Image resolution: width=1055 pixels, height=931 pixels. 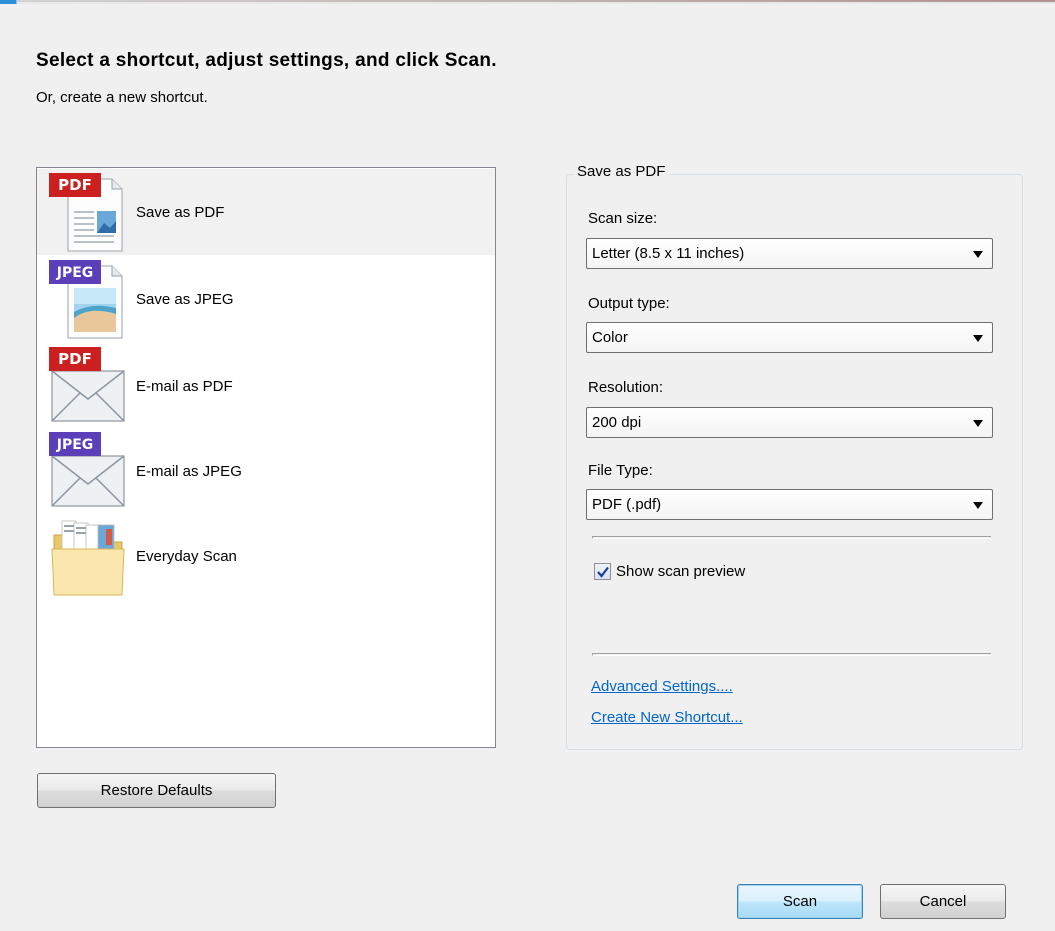 I want to click on shortcut-everyday-scan: Everyday Scan, so click(x=266, y=556).